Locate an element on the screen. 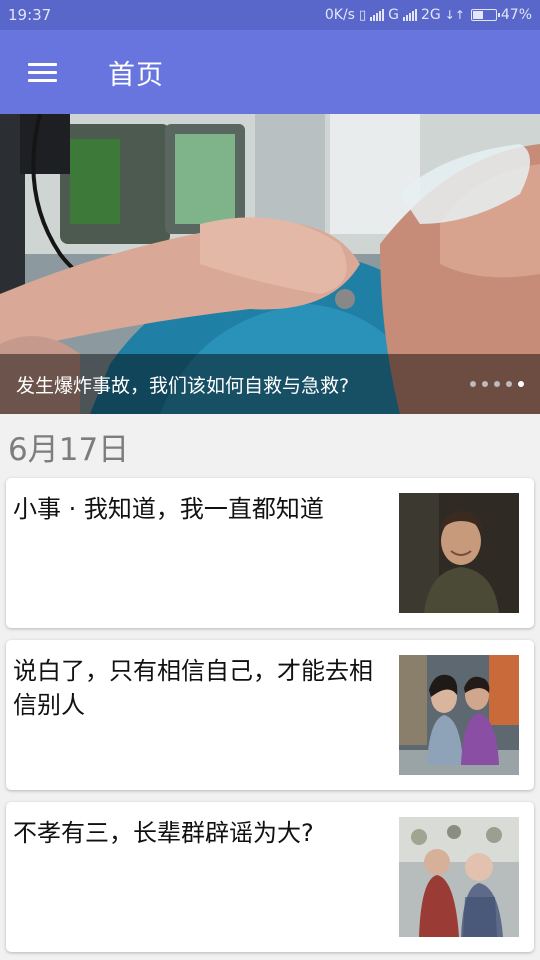  carousel-indicator is located at coordinates (497, 384).